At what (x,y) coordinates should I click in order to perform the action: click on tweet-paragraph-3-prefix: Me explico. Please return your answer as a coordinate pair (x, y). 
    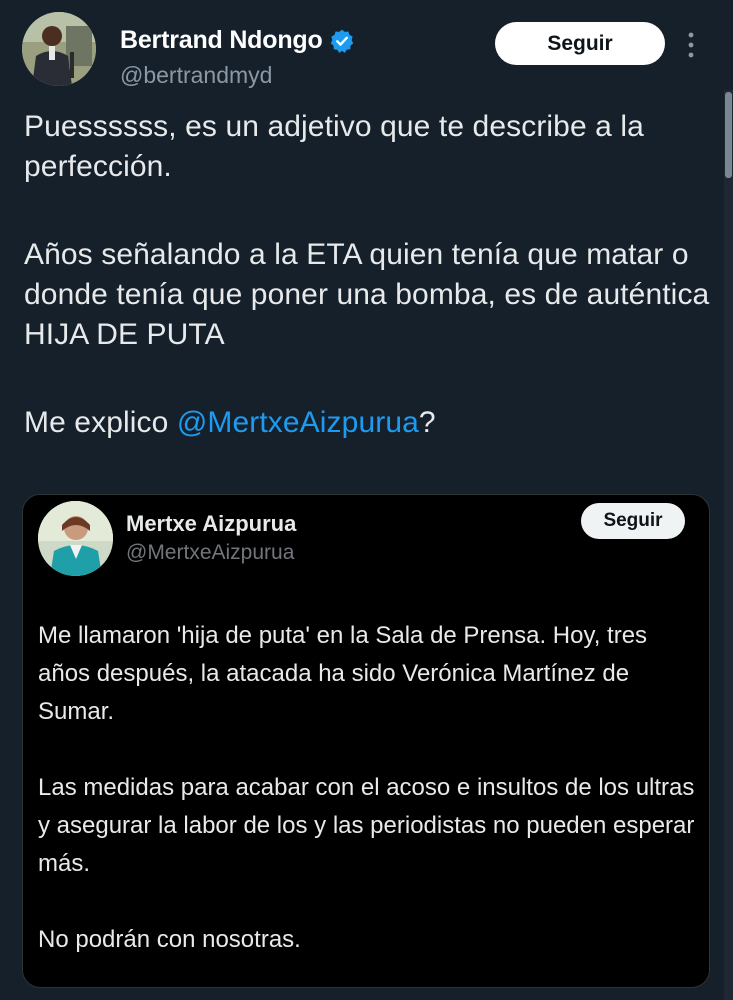
    Looking at the image, I should click on (100, 422).